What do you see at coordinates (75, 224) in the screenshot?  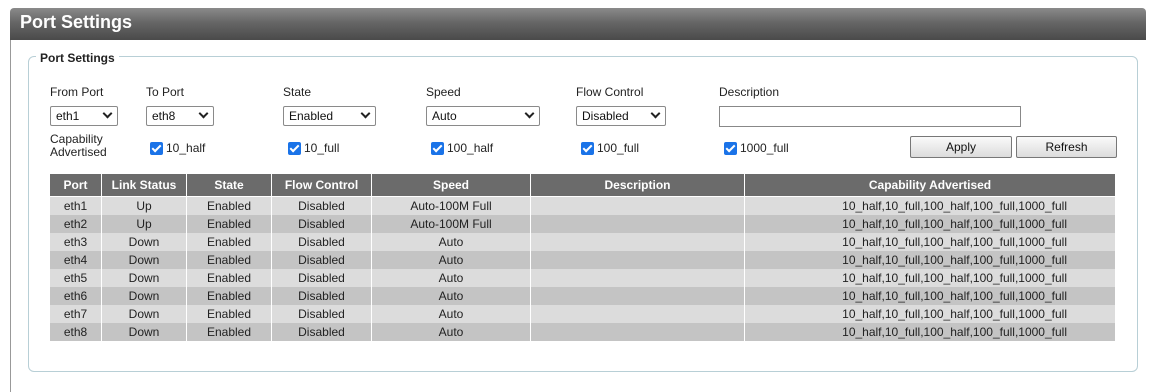 I see `cell-port: eth2` at bounding box center [75, 224].